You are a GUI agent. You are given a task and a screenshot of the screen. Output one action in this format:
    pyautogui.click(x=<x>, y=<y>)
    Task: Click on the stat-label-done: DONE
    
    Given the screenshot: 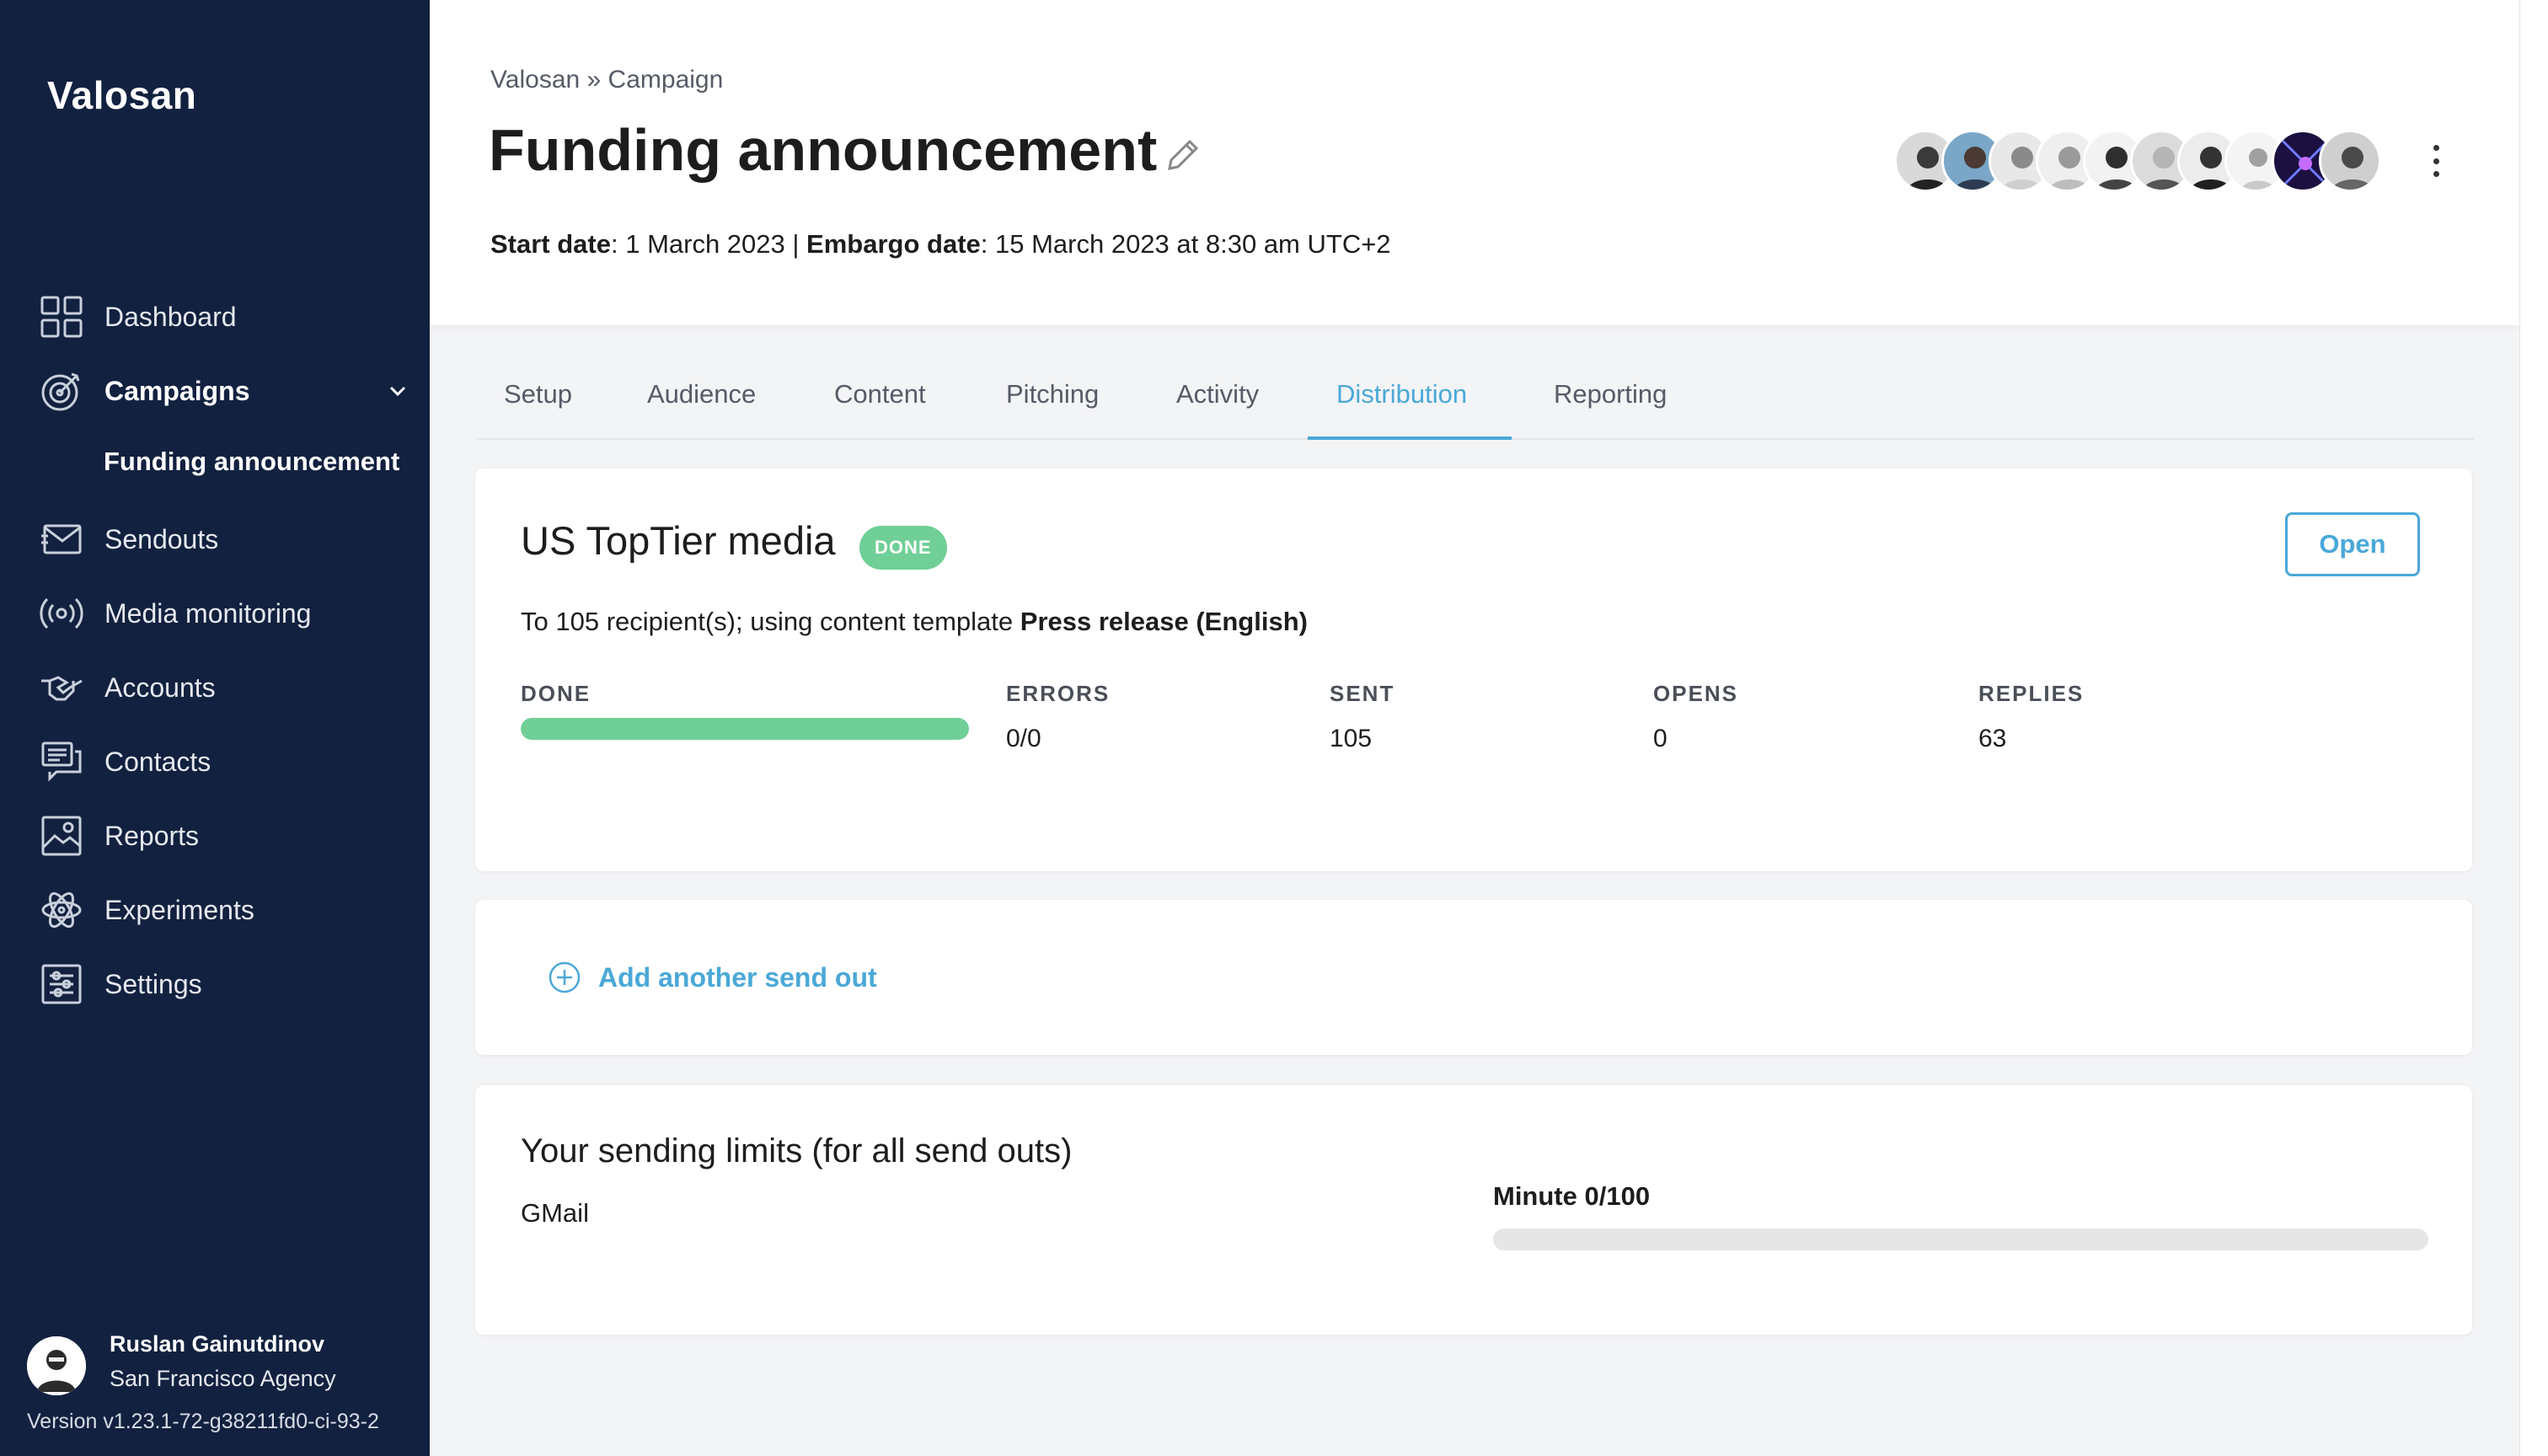 What is the action you would take?
    pyautogui.click(x=556, y=693)
    